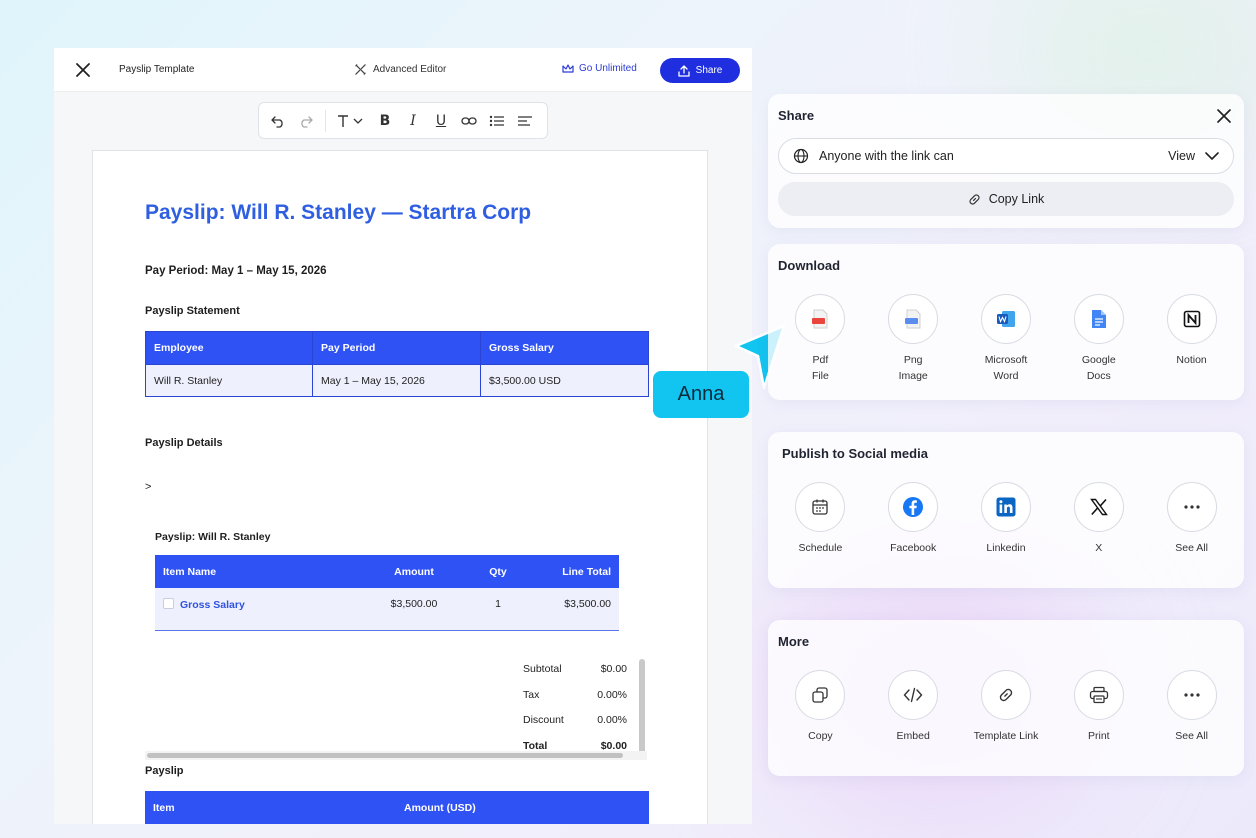  Describe the element at coordinates (403, 120) in the screenshot. I see `formatting-toolbar: B I U` at that location.